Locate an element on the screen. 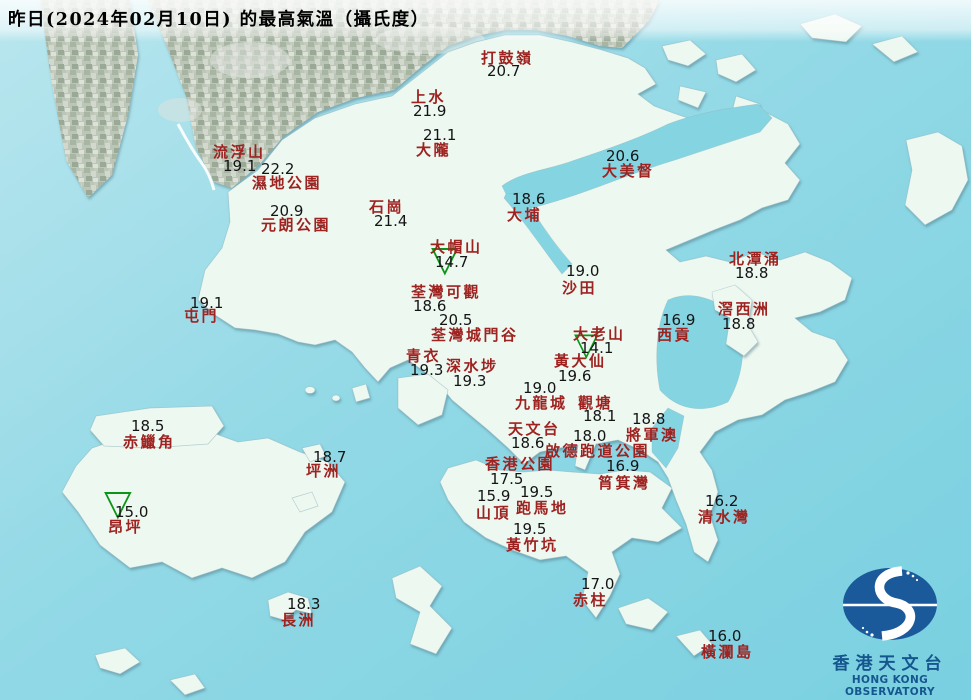  station-value: 18.7 is located at coordinates (330, 457).